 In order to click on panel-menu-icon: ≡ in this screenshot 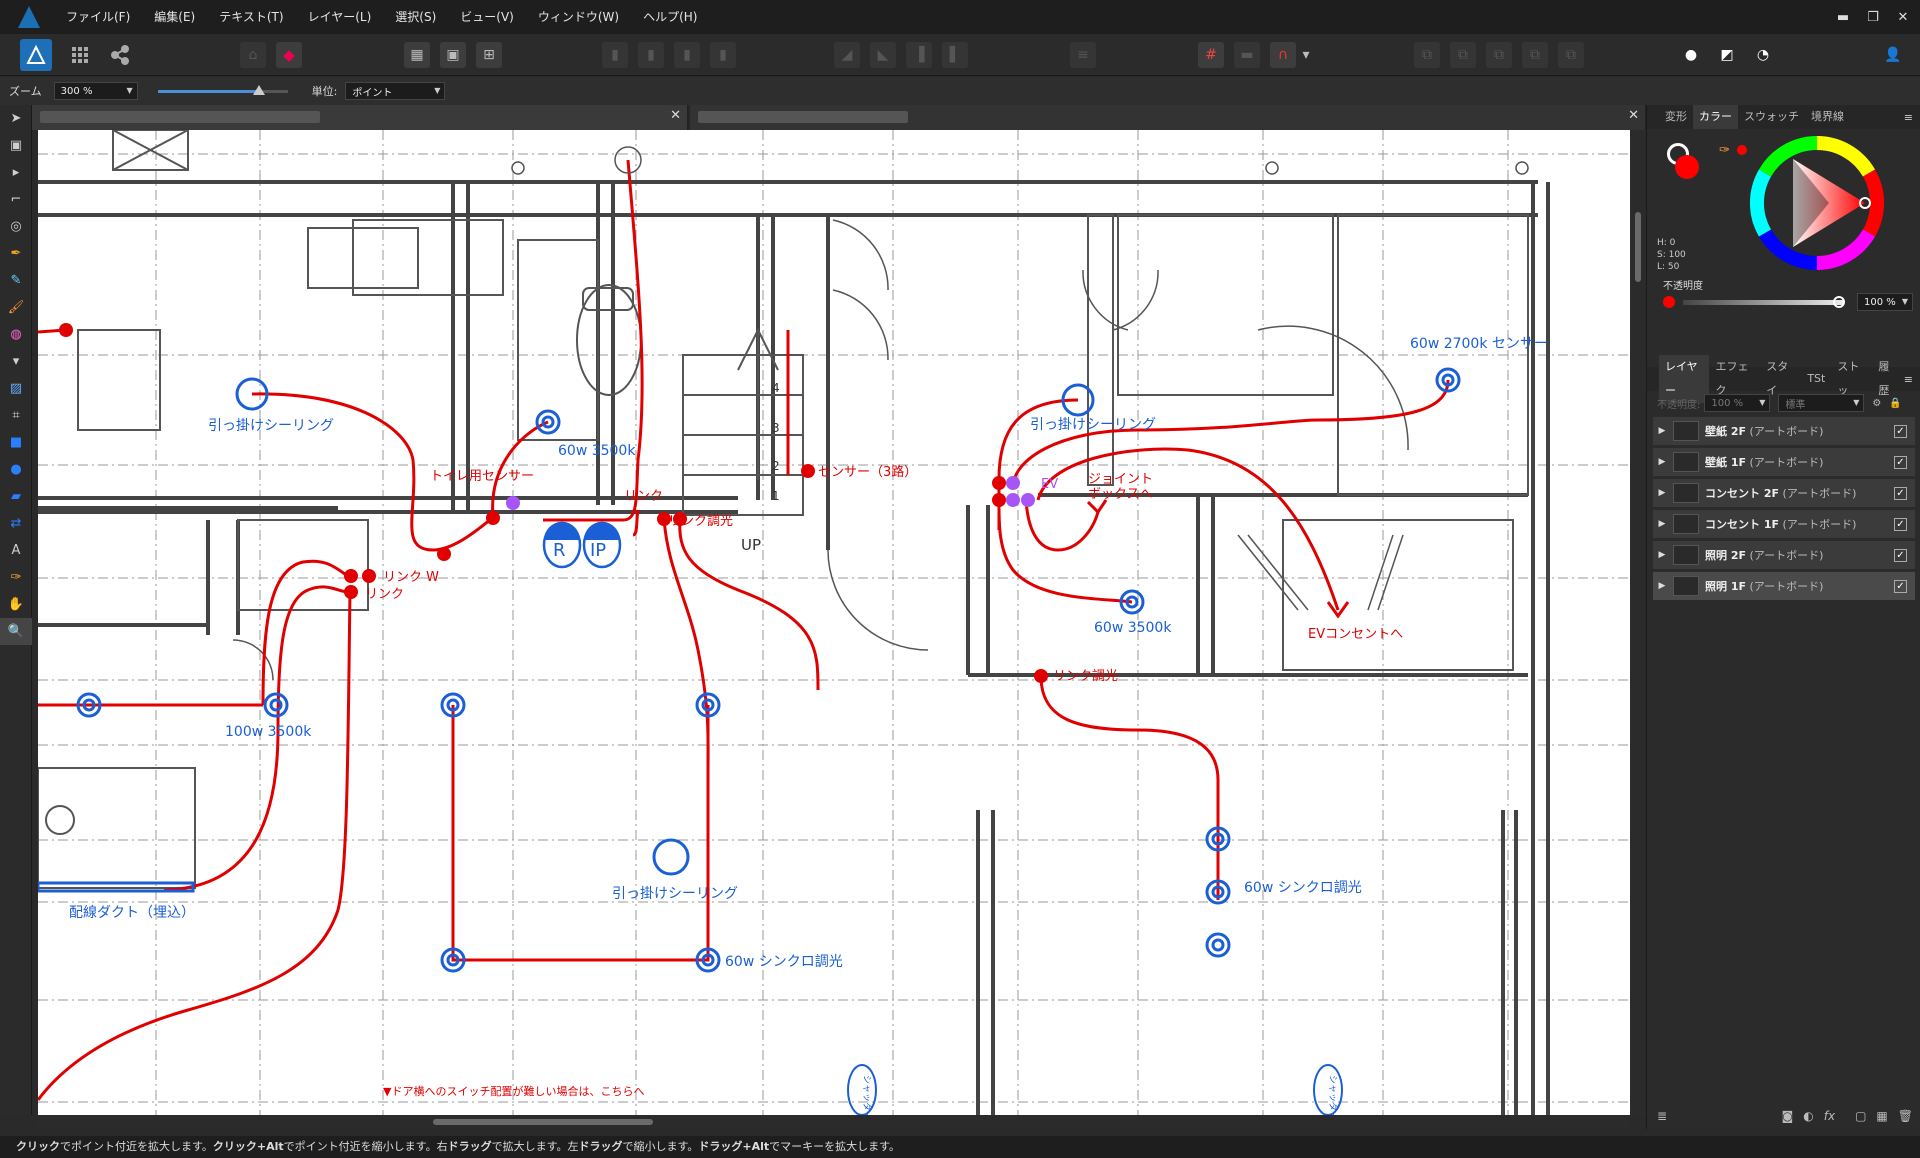, I will do `click(1908, 379)`.